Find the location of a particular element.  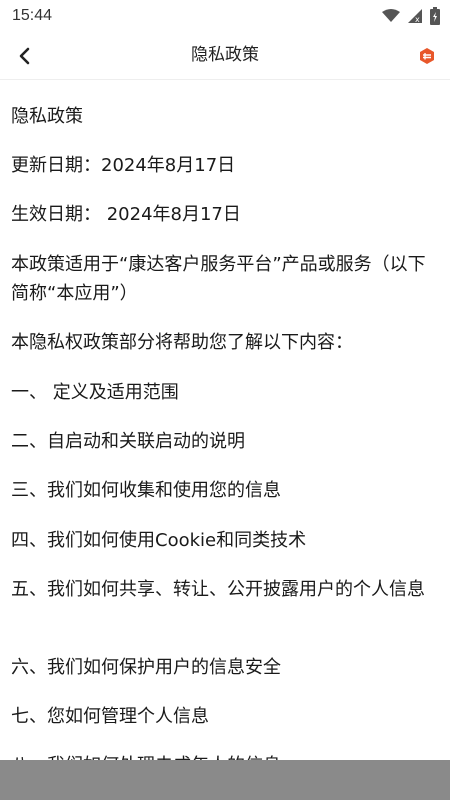

brand-logo-icon is located at coordinates (427, 56).